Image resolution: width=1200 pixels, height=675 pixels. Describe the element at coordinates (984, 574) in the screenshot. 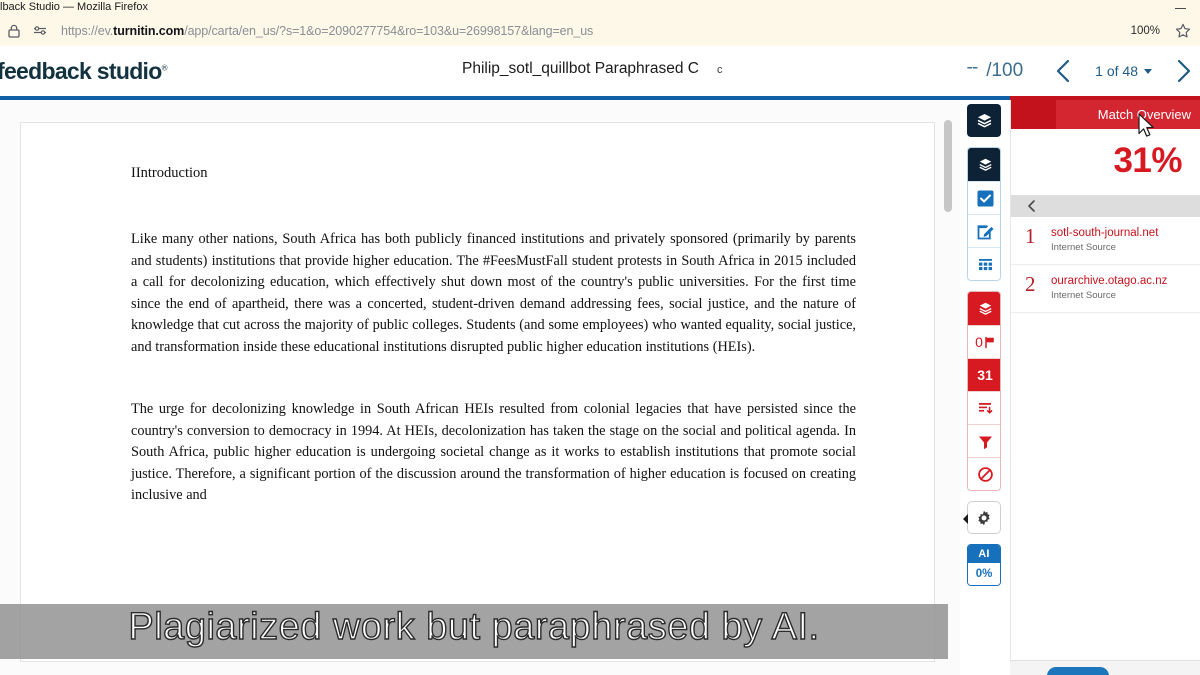

I see `ai-percentage: 0%` at that location.